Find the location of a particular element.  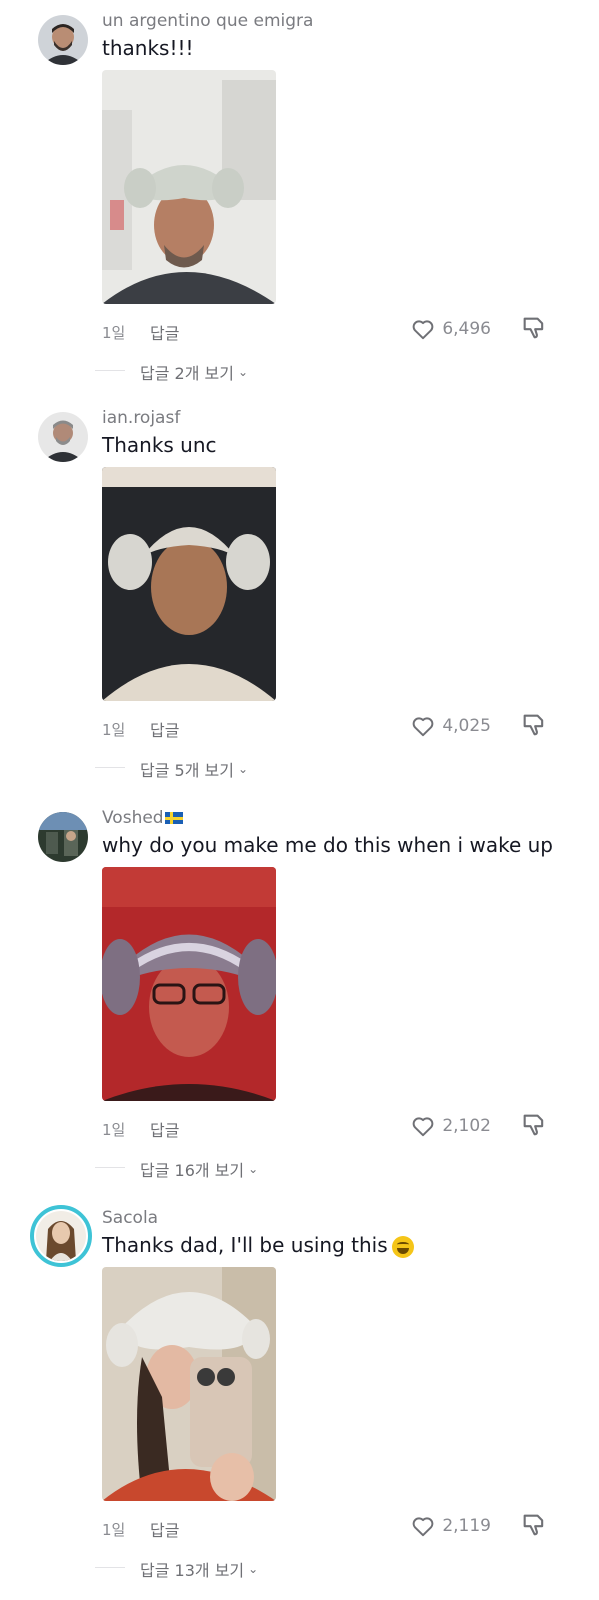

avatar-image-wrap is located at coordinates (61, 1236).